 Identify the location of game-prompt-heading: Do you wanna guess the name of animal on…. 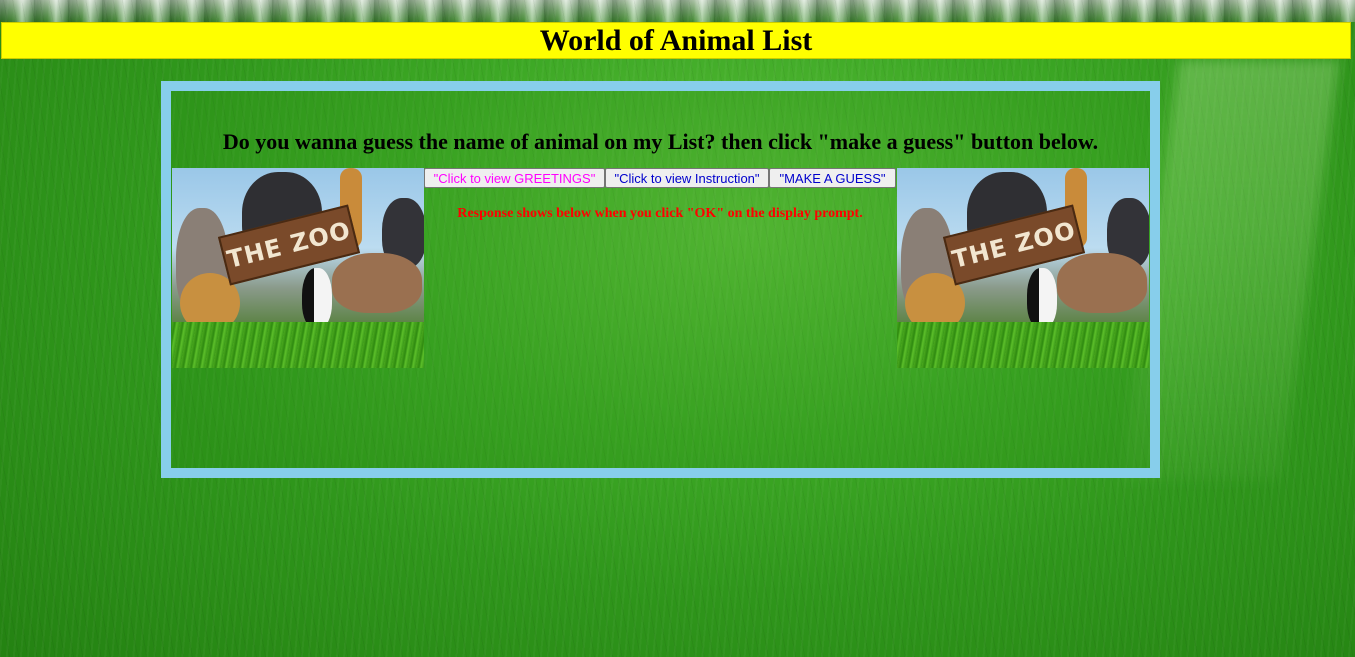
(660, 141).